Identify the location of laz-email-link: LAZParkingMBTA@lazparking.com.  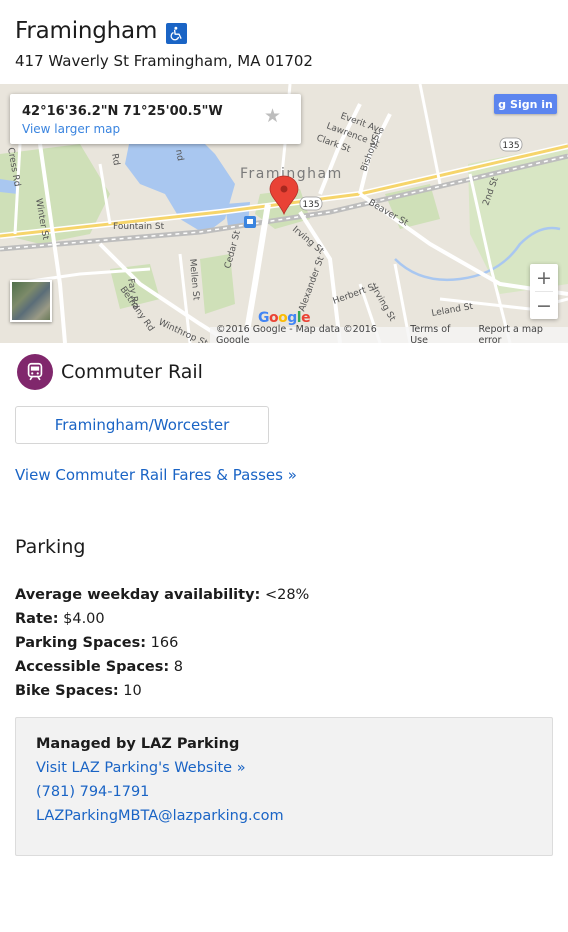
(160, 816).